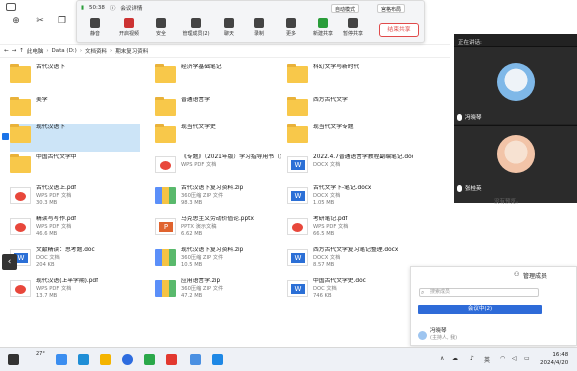  Describe the element at coordinates (515, 164) in the screenshot. I see `video-tile-2: 张桂英` at that location.